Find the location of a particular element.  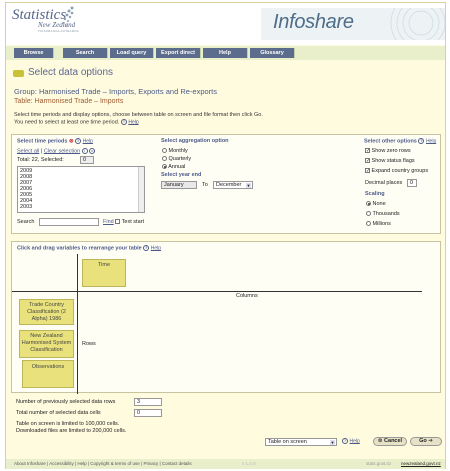

decimal-places-input: 0 is located at coordinates (412, 183).